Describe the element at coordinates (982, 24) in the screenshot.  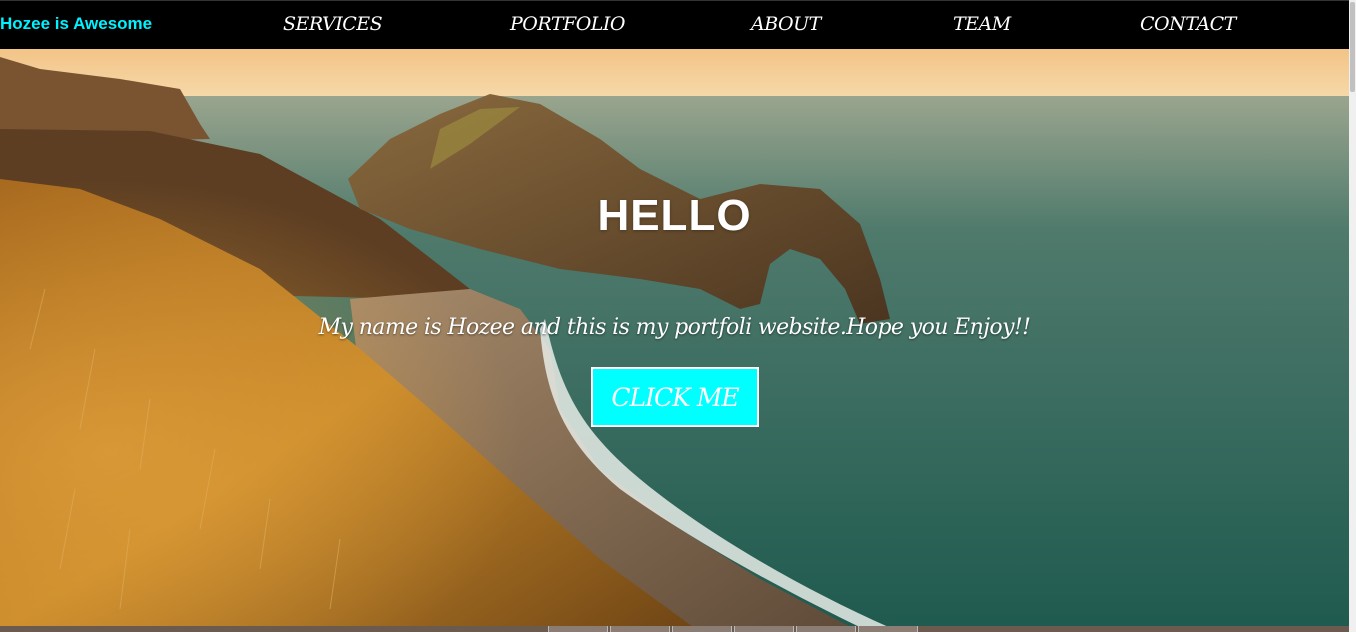
I see `nav-link-team: TEAM` at that location.